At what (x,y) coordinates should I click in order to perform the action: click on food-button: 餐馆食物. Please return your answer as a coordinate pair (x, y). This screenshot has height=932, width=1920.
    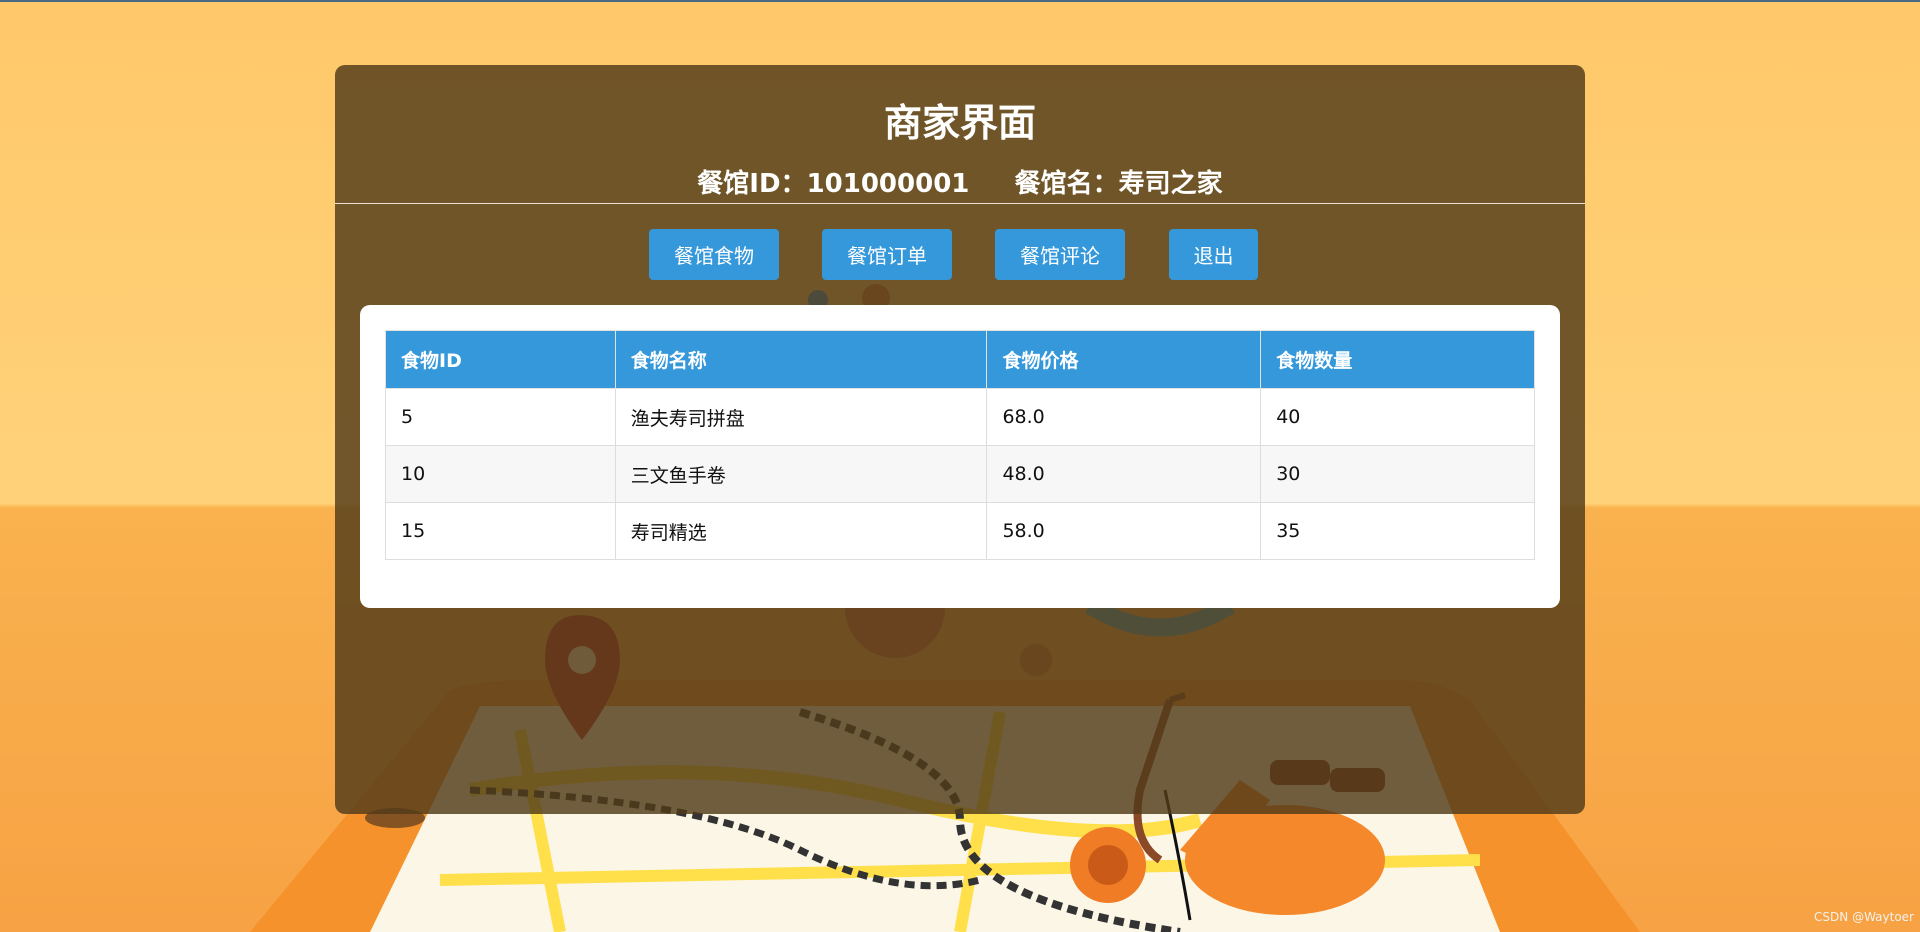
    Looking at the image, I should click on (714, 254).